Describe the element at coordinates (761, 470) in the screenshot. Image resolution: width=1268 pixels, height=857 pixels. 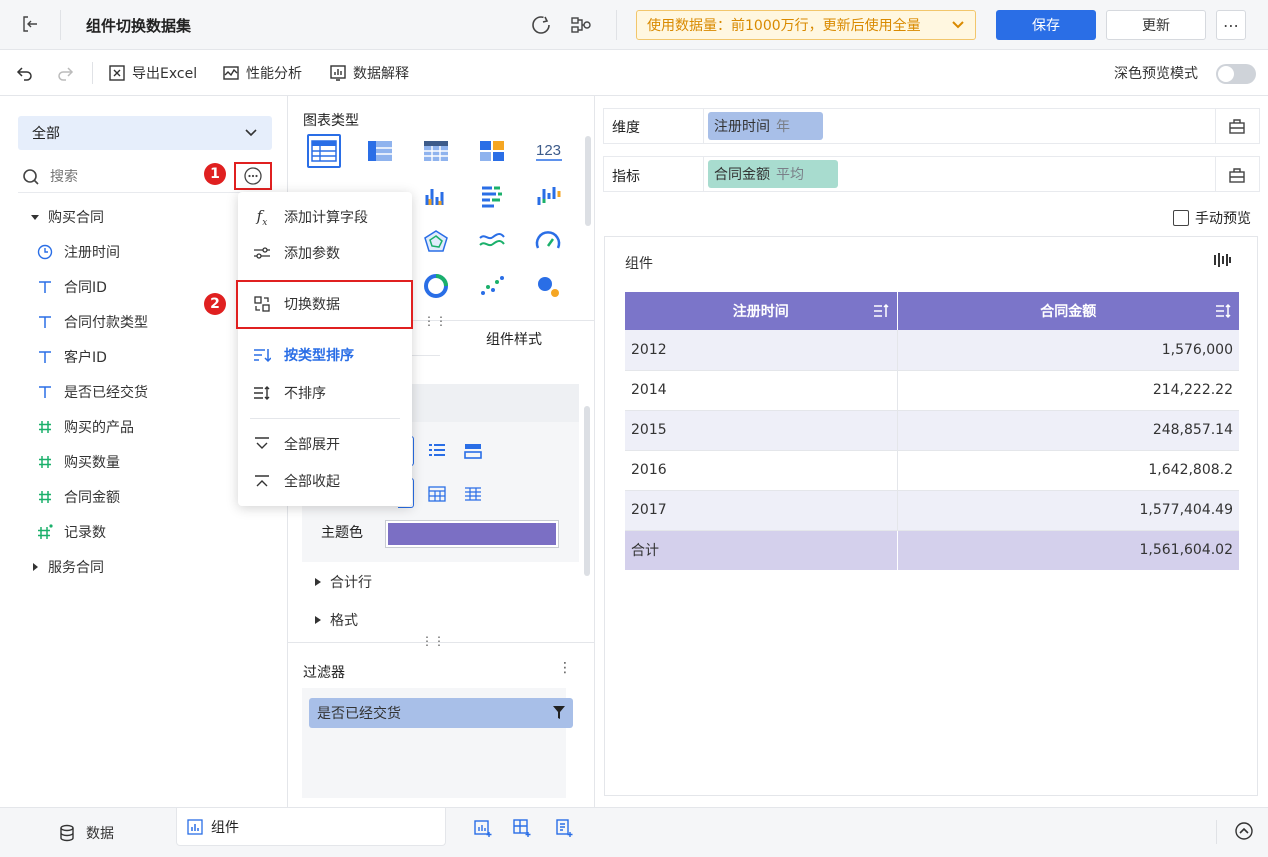
I see `table-cell: 2016` at that location.